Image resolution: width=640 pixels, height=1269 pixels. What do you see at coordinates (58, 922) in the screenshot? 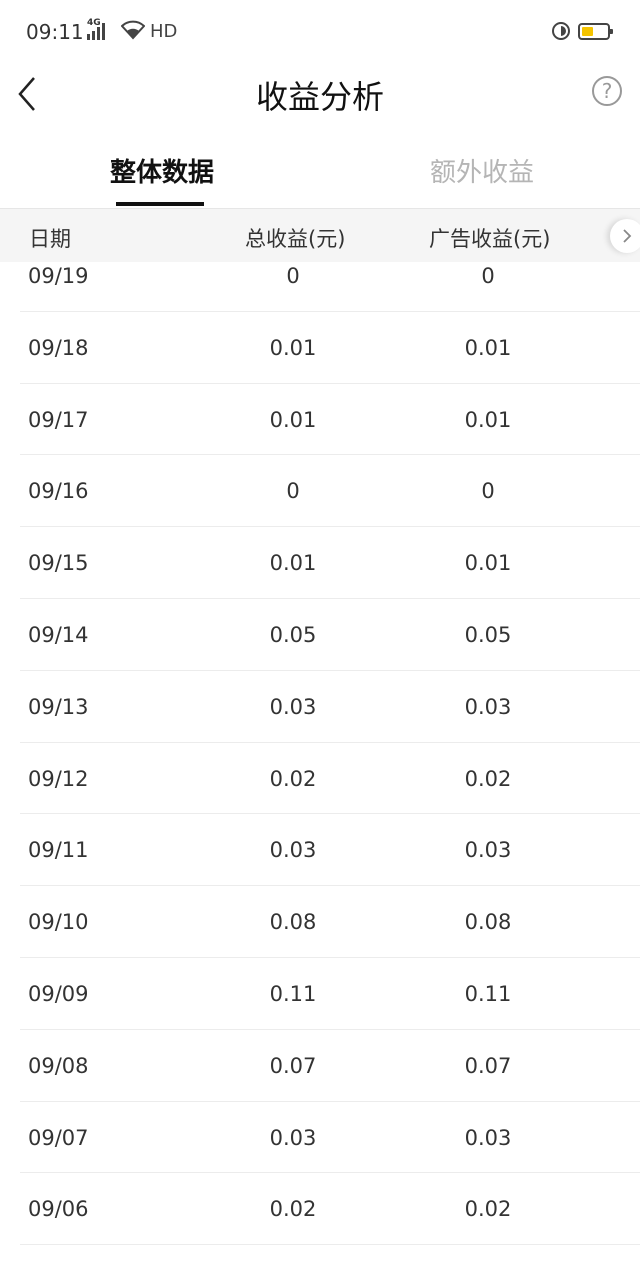
I see `cell-date: 09/10` at bounding box center [58, 922].